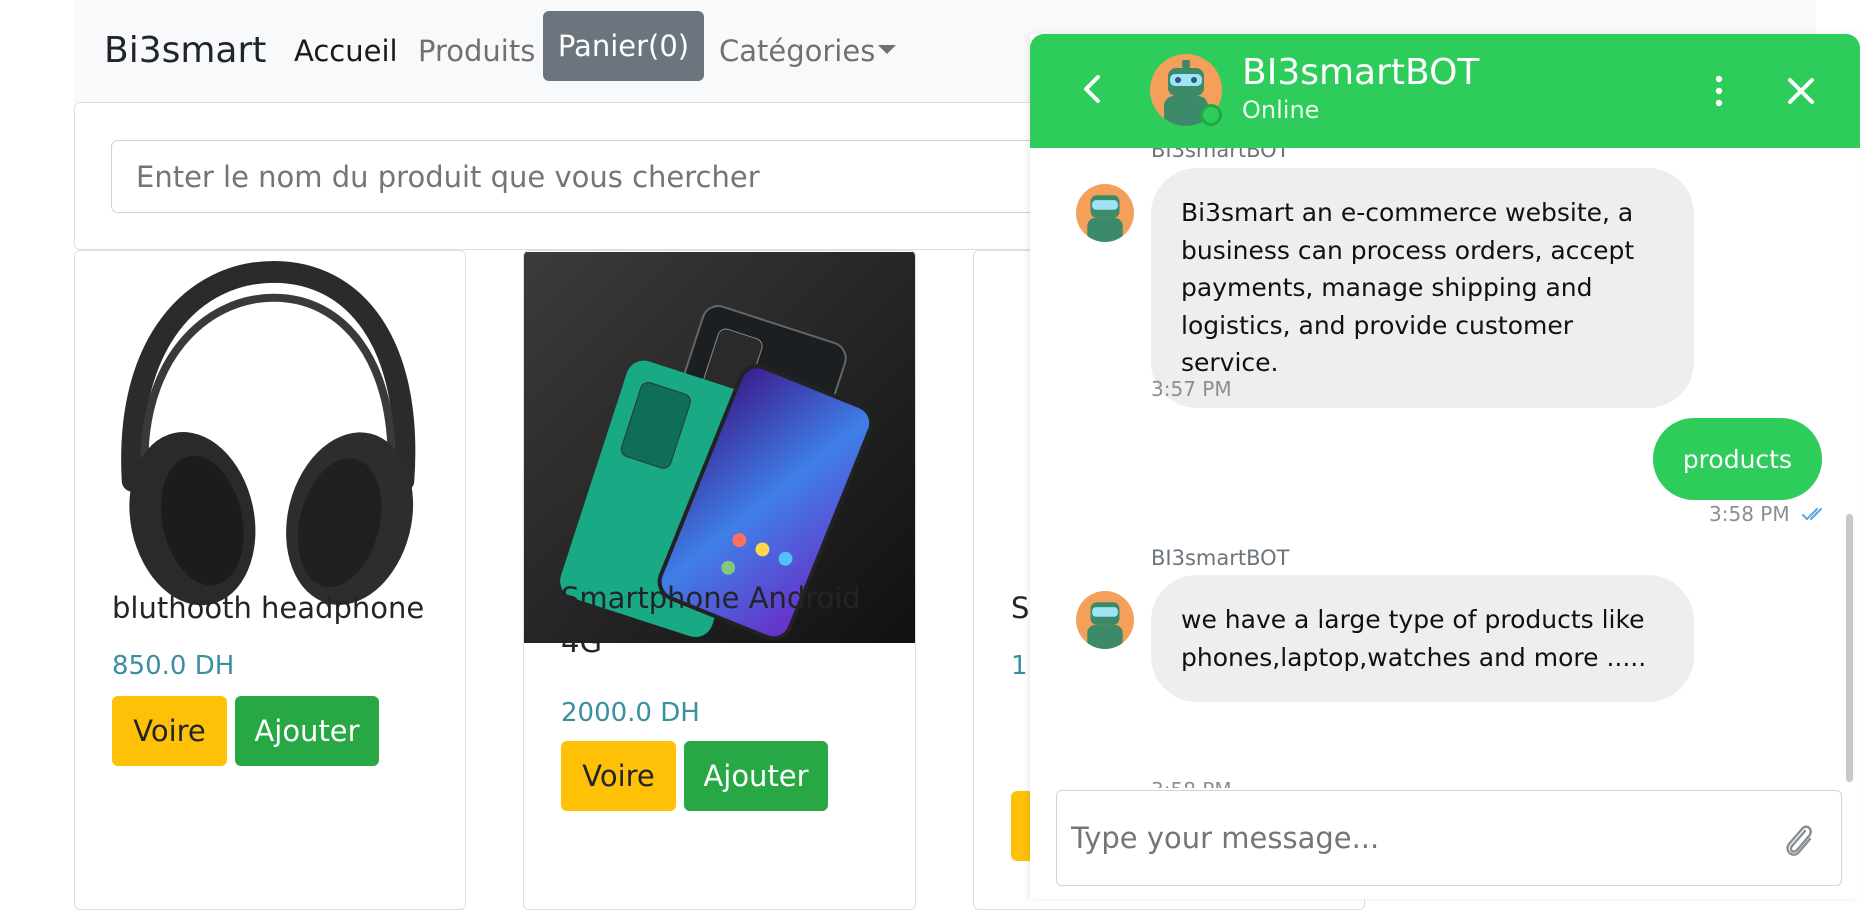 The image size is (1865, 910). What do you see at coordinates (1020, 608) in the screenshot?
I see `product-title: S` at bounding box center [1020, 608].